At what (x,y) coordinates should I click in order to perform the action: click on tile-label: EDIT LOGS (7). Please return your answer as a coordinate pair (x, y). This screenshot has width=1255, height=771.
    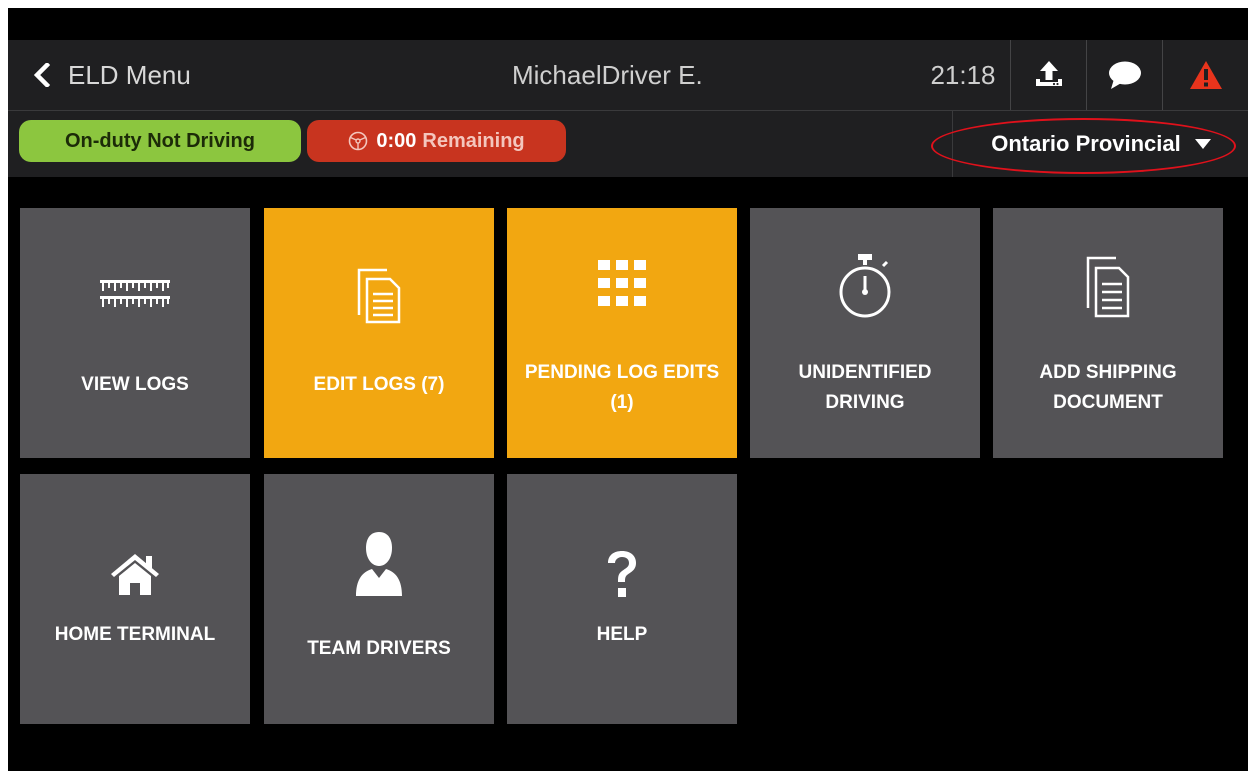
    Looking at the image, I should click on (379, 384).